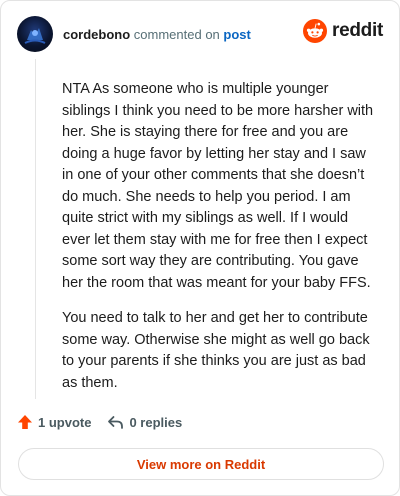 The image size is (400, 496). I want to click on upvote-arrow-icon, so click(25, 422).